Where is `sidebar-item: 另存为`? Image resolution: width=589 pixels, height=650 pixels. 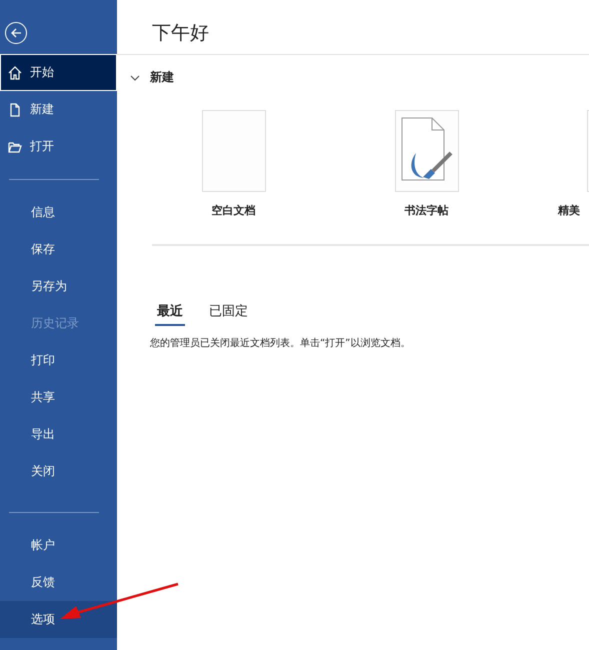
sidebar-item: 另存为 is located at coordinates (58, 286).